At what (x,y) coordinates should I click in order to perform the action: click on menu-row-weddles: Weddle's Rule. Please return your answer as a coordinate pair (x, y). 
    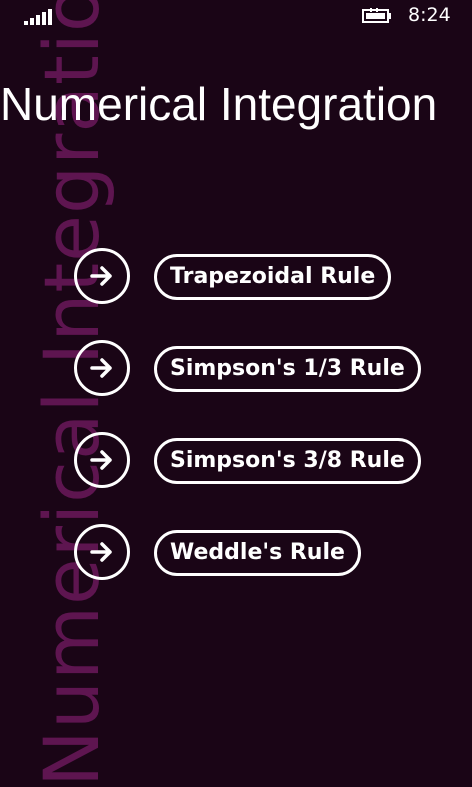
    Looking at the image, I should click on (264, 555).